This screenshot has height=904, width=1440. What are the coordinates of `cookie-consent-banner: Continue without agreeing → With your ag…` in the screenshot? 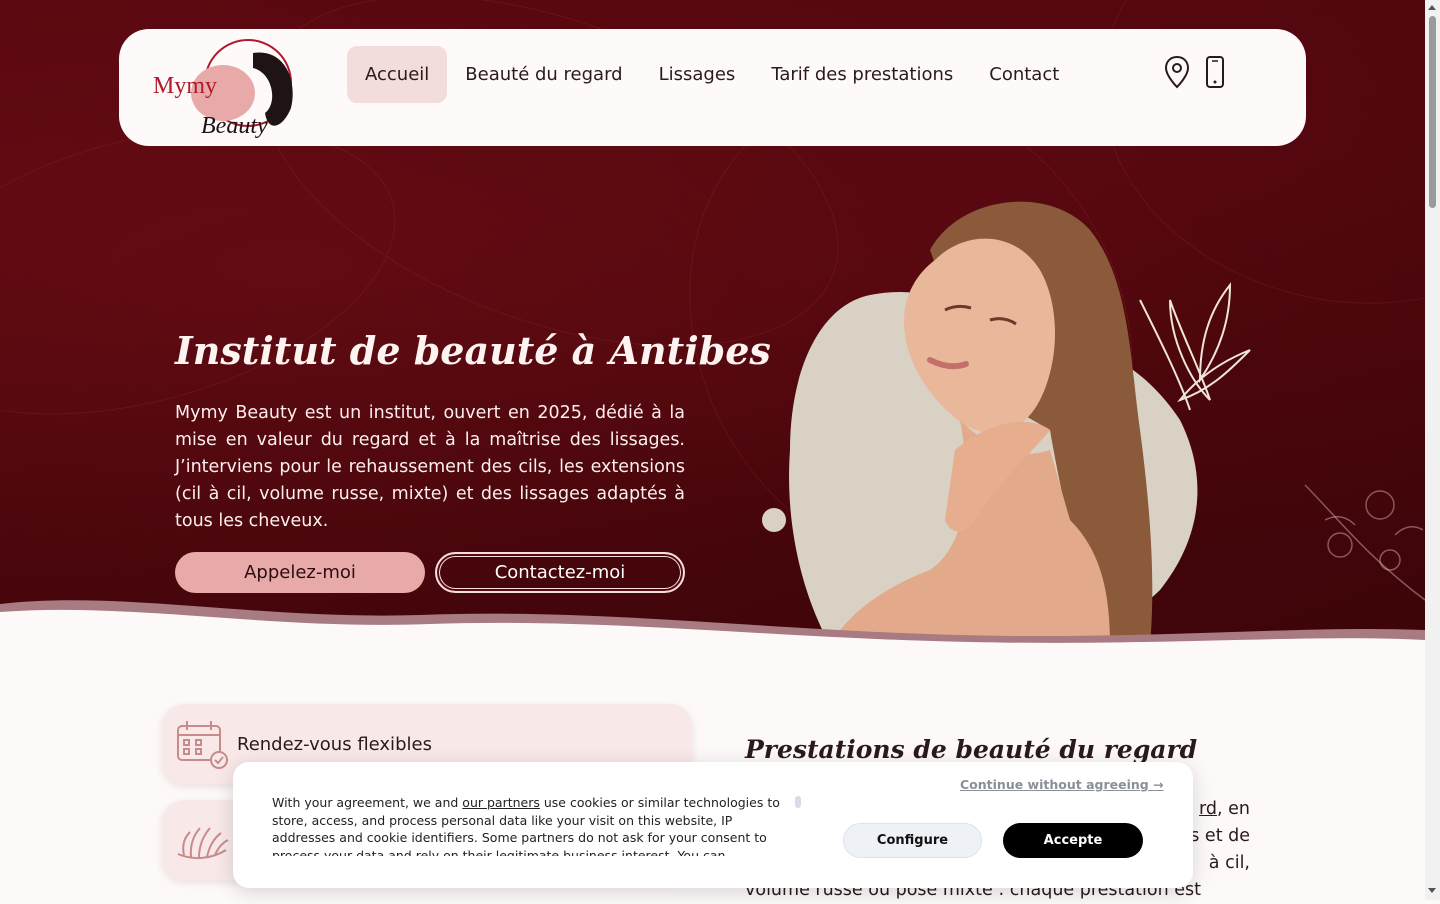 It's located at (713, 825).